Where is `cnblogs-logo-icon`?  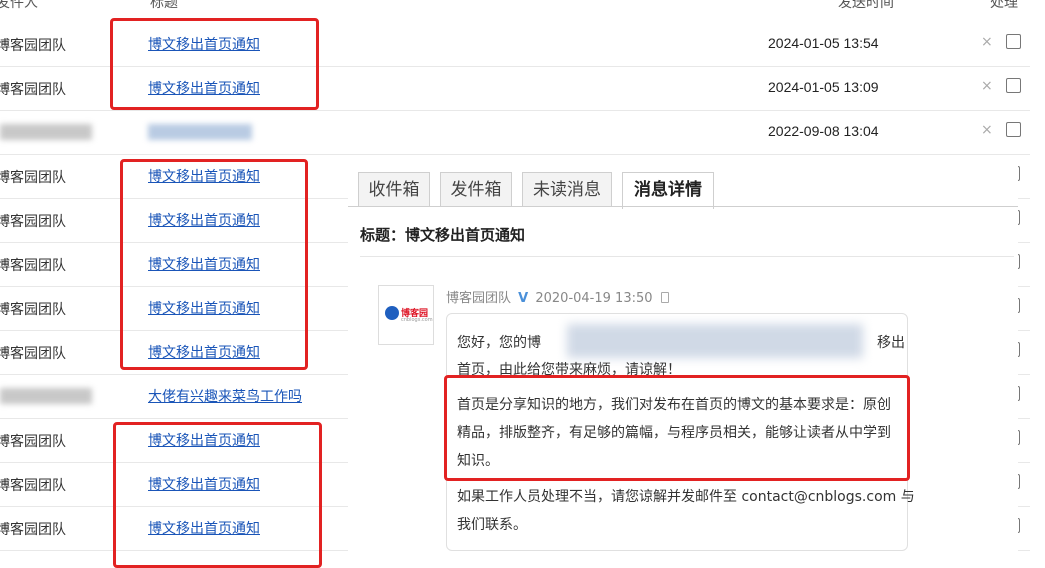
cnblogs-logo-icon is located at coordinates (392, 313).